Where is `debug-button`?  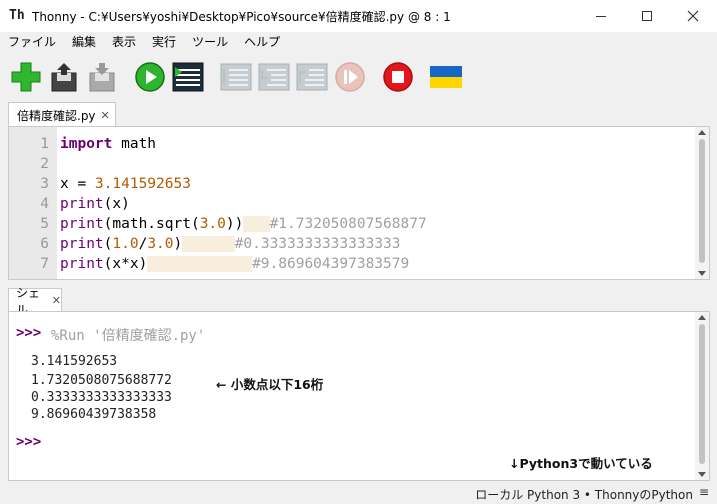
debug-button is located at coordinates (188, 77).